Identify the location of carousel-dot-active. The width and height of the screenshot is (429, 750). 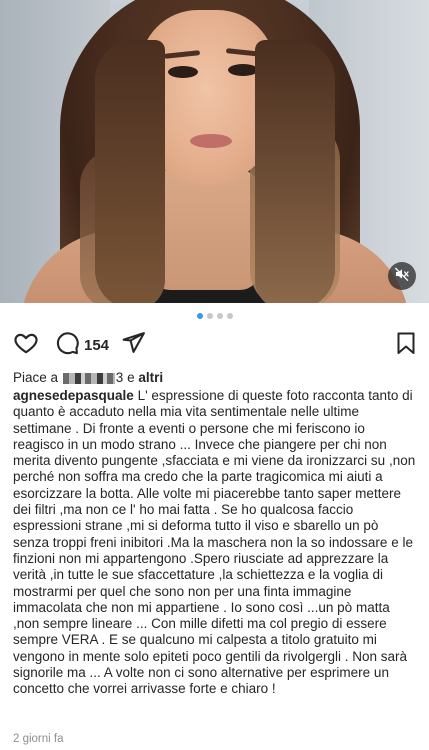
(199, 316).